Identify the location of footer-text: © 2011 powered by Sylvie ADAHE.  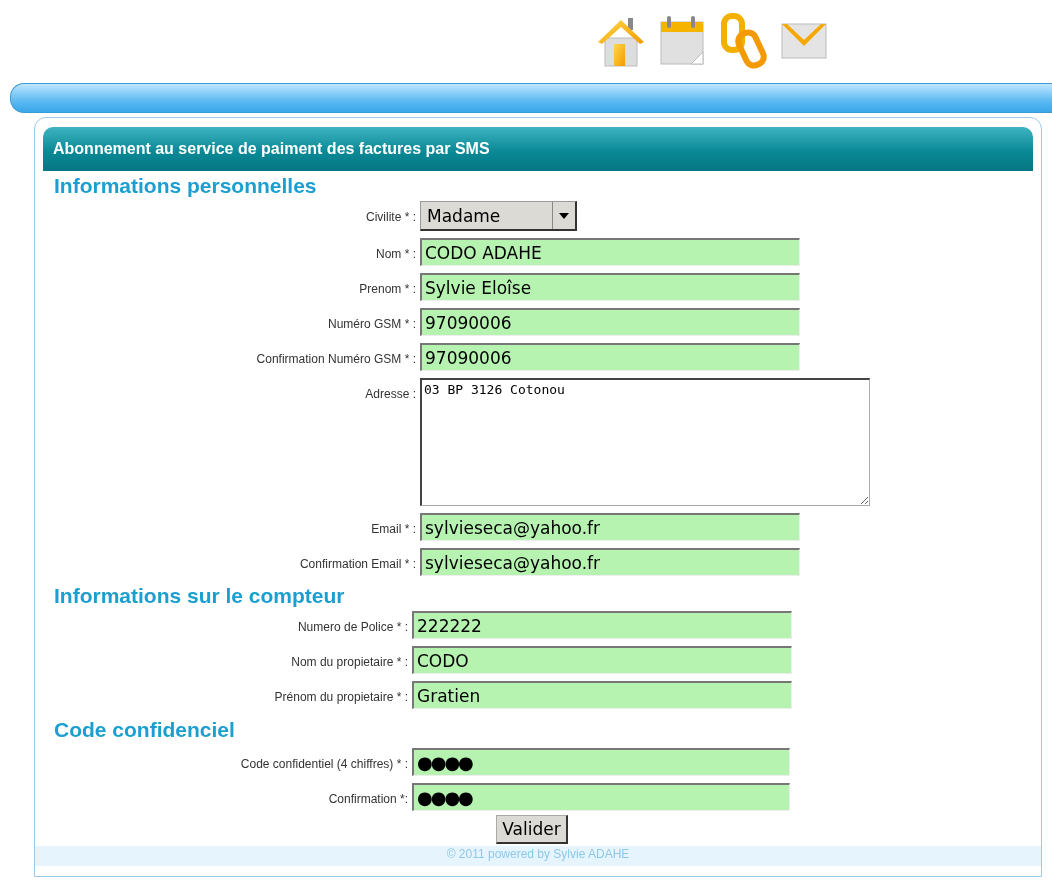
(538, 856).